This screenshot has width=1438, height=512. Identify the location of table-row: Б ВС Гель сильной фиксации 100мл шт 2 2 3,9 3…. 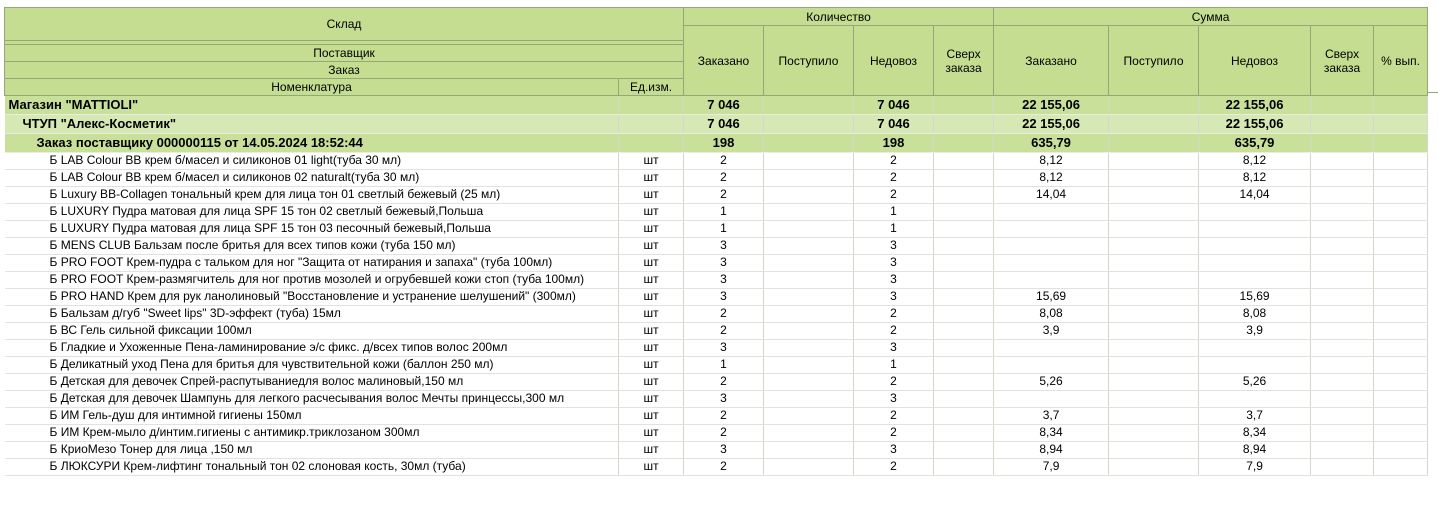
(716, 331).